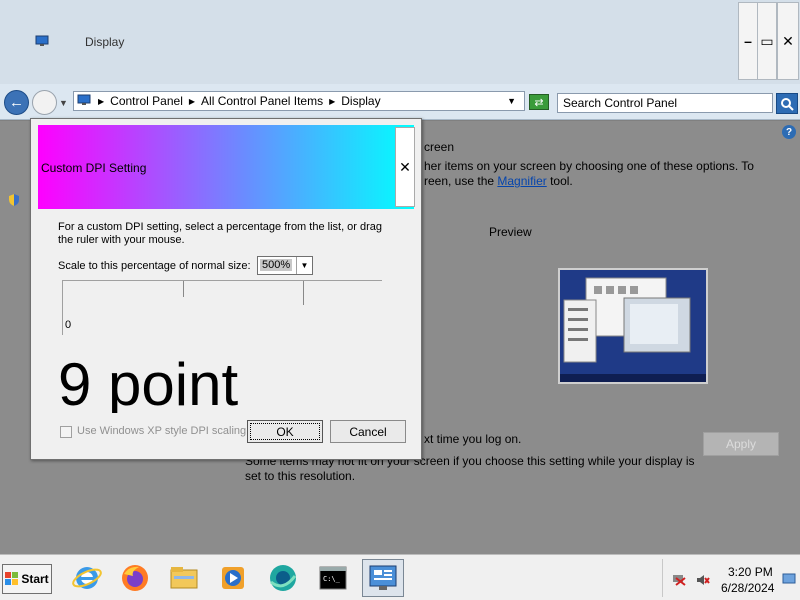 The image size is (800, 600). I want to click on taskbar-app-firefox, so click(135, 578).